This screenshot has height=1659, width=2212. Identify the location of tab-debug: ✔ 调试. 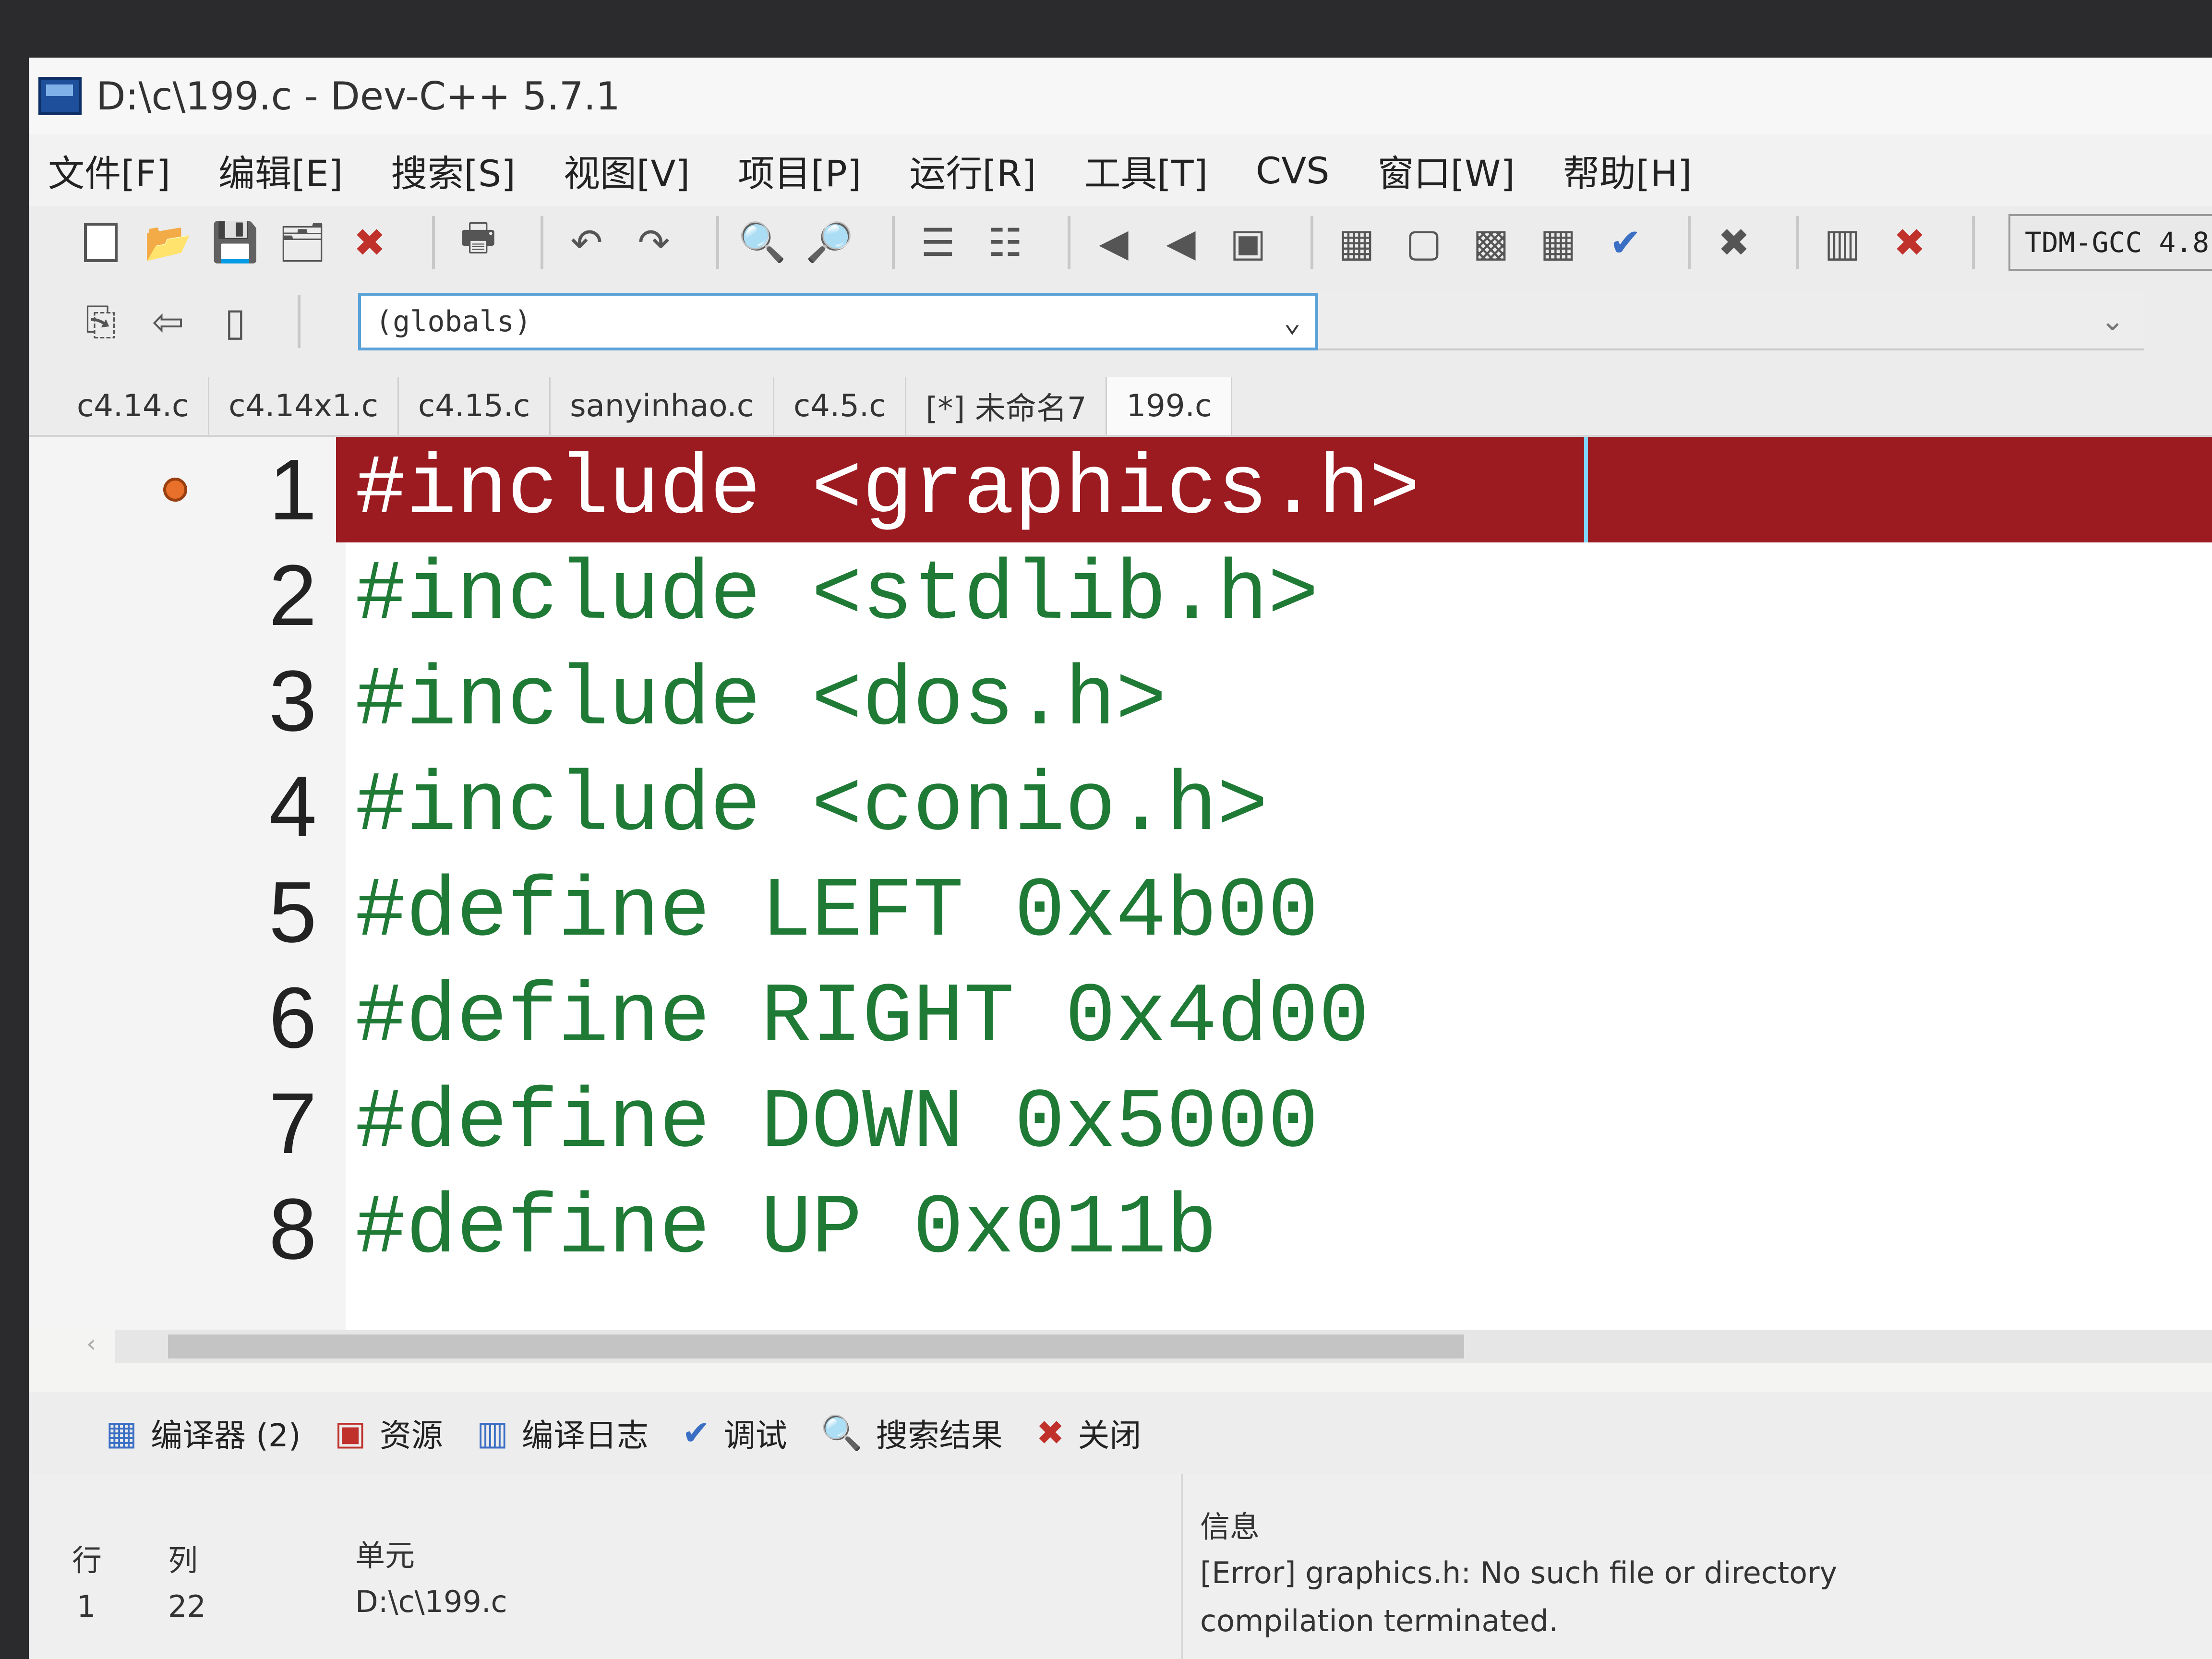
(734, 1433).